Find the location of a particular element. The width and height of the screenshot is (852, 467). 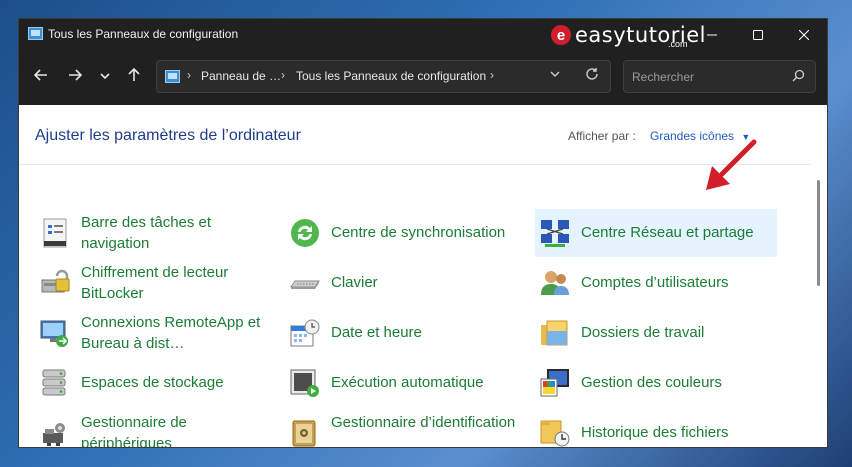

item-network-sharing: Centre Réseau et partage is located at coordinates (656, 233).